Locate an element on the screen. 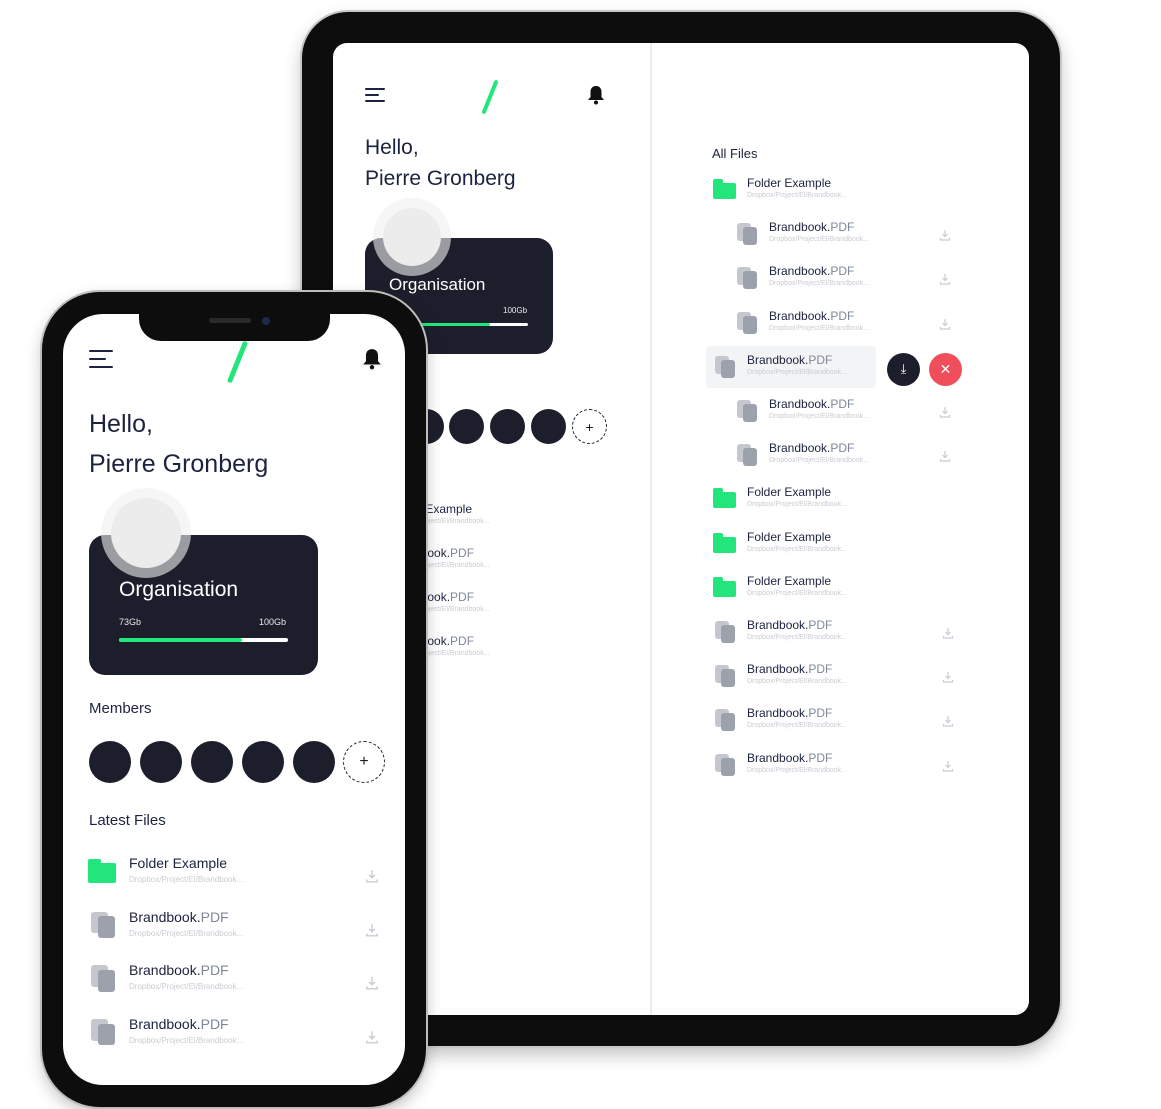 This screenshot has height=1109, width=1161. download-button: ⤓ is located at coordinates (903, 369).